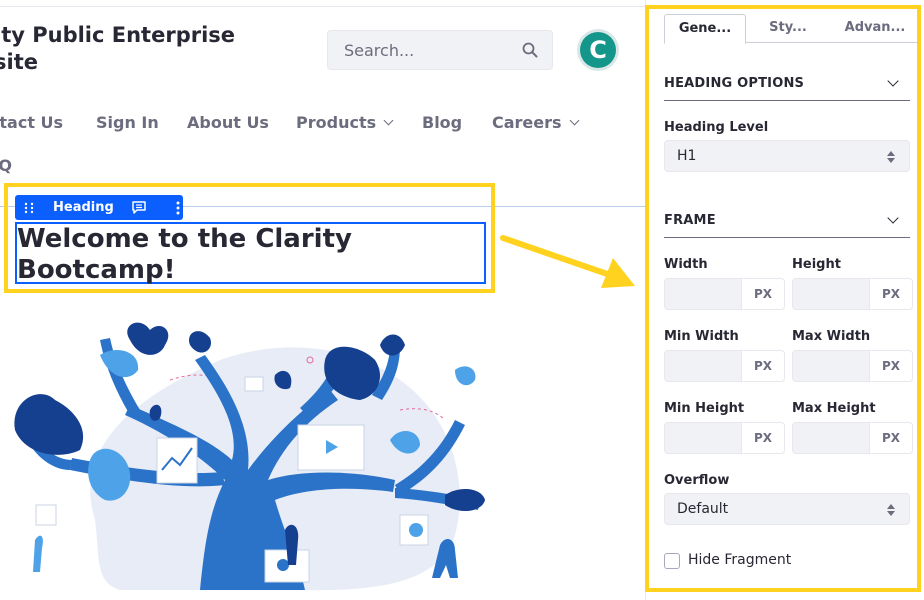  I want to click on nav-item-label: About Us, so click(228, 122).